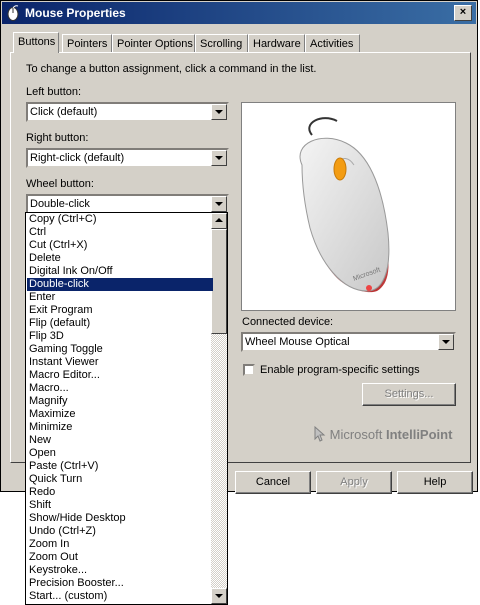 The image size is (480, 605). I want to click on tab-label: Scrolling, so click(221, 44).